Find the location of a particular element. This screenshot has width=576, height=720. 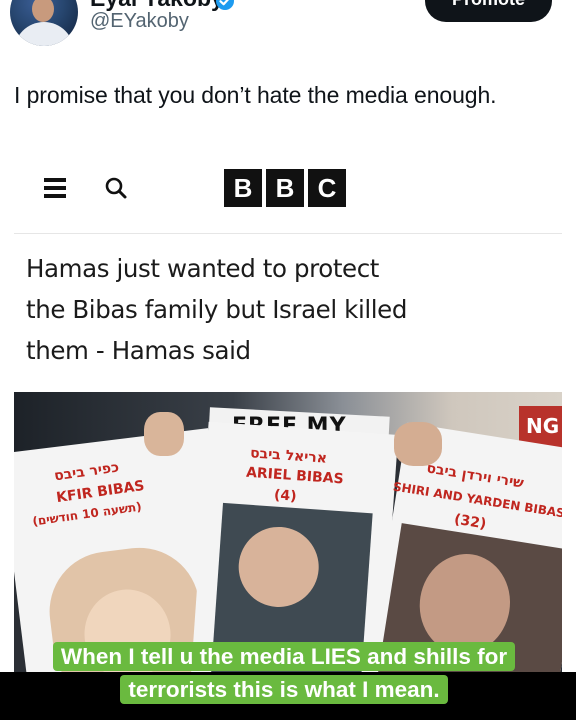

corner-sign-text: NG is located at coordinates (543, 426).